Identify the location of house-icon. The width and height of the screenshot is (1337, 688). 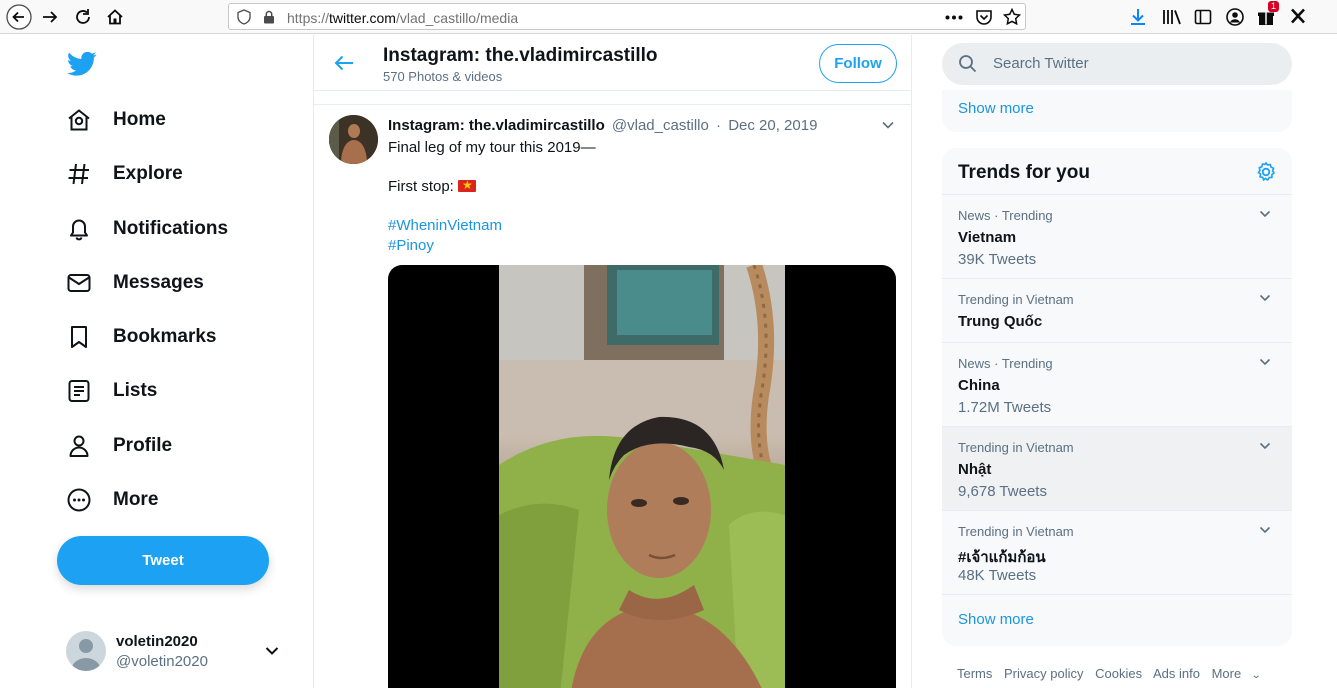
(115, 17).